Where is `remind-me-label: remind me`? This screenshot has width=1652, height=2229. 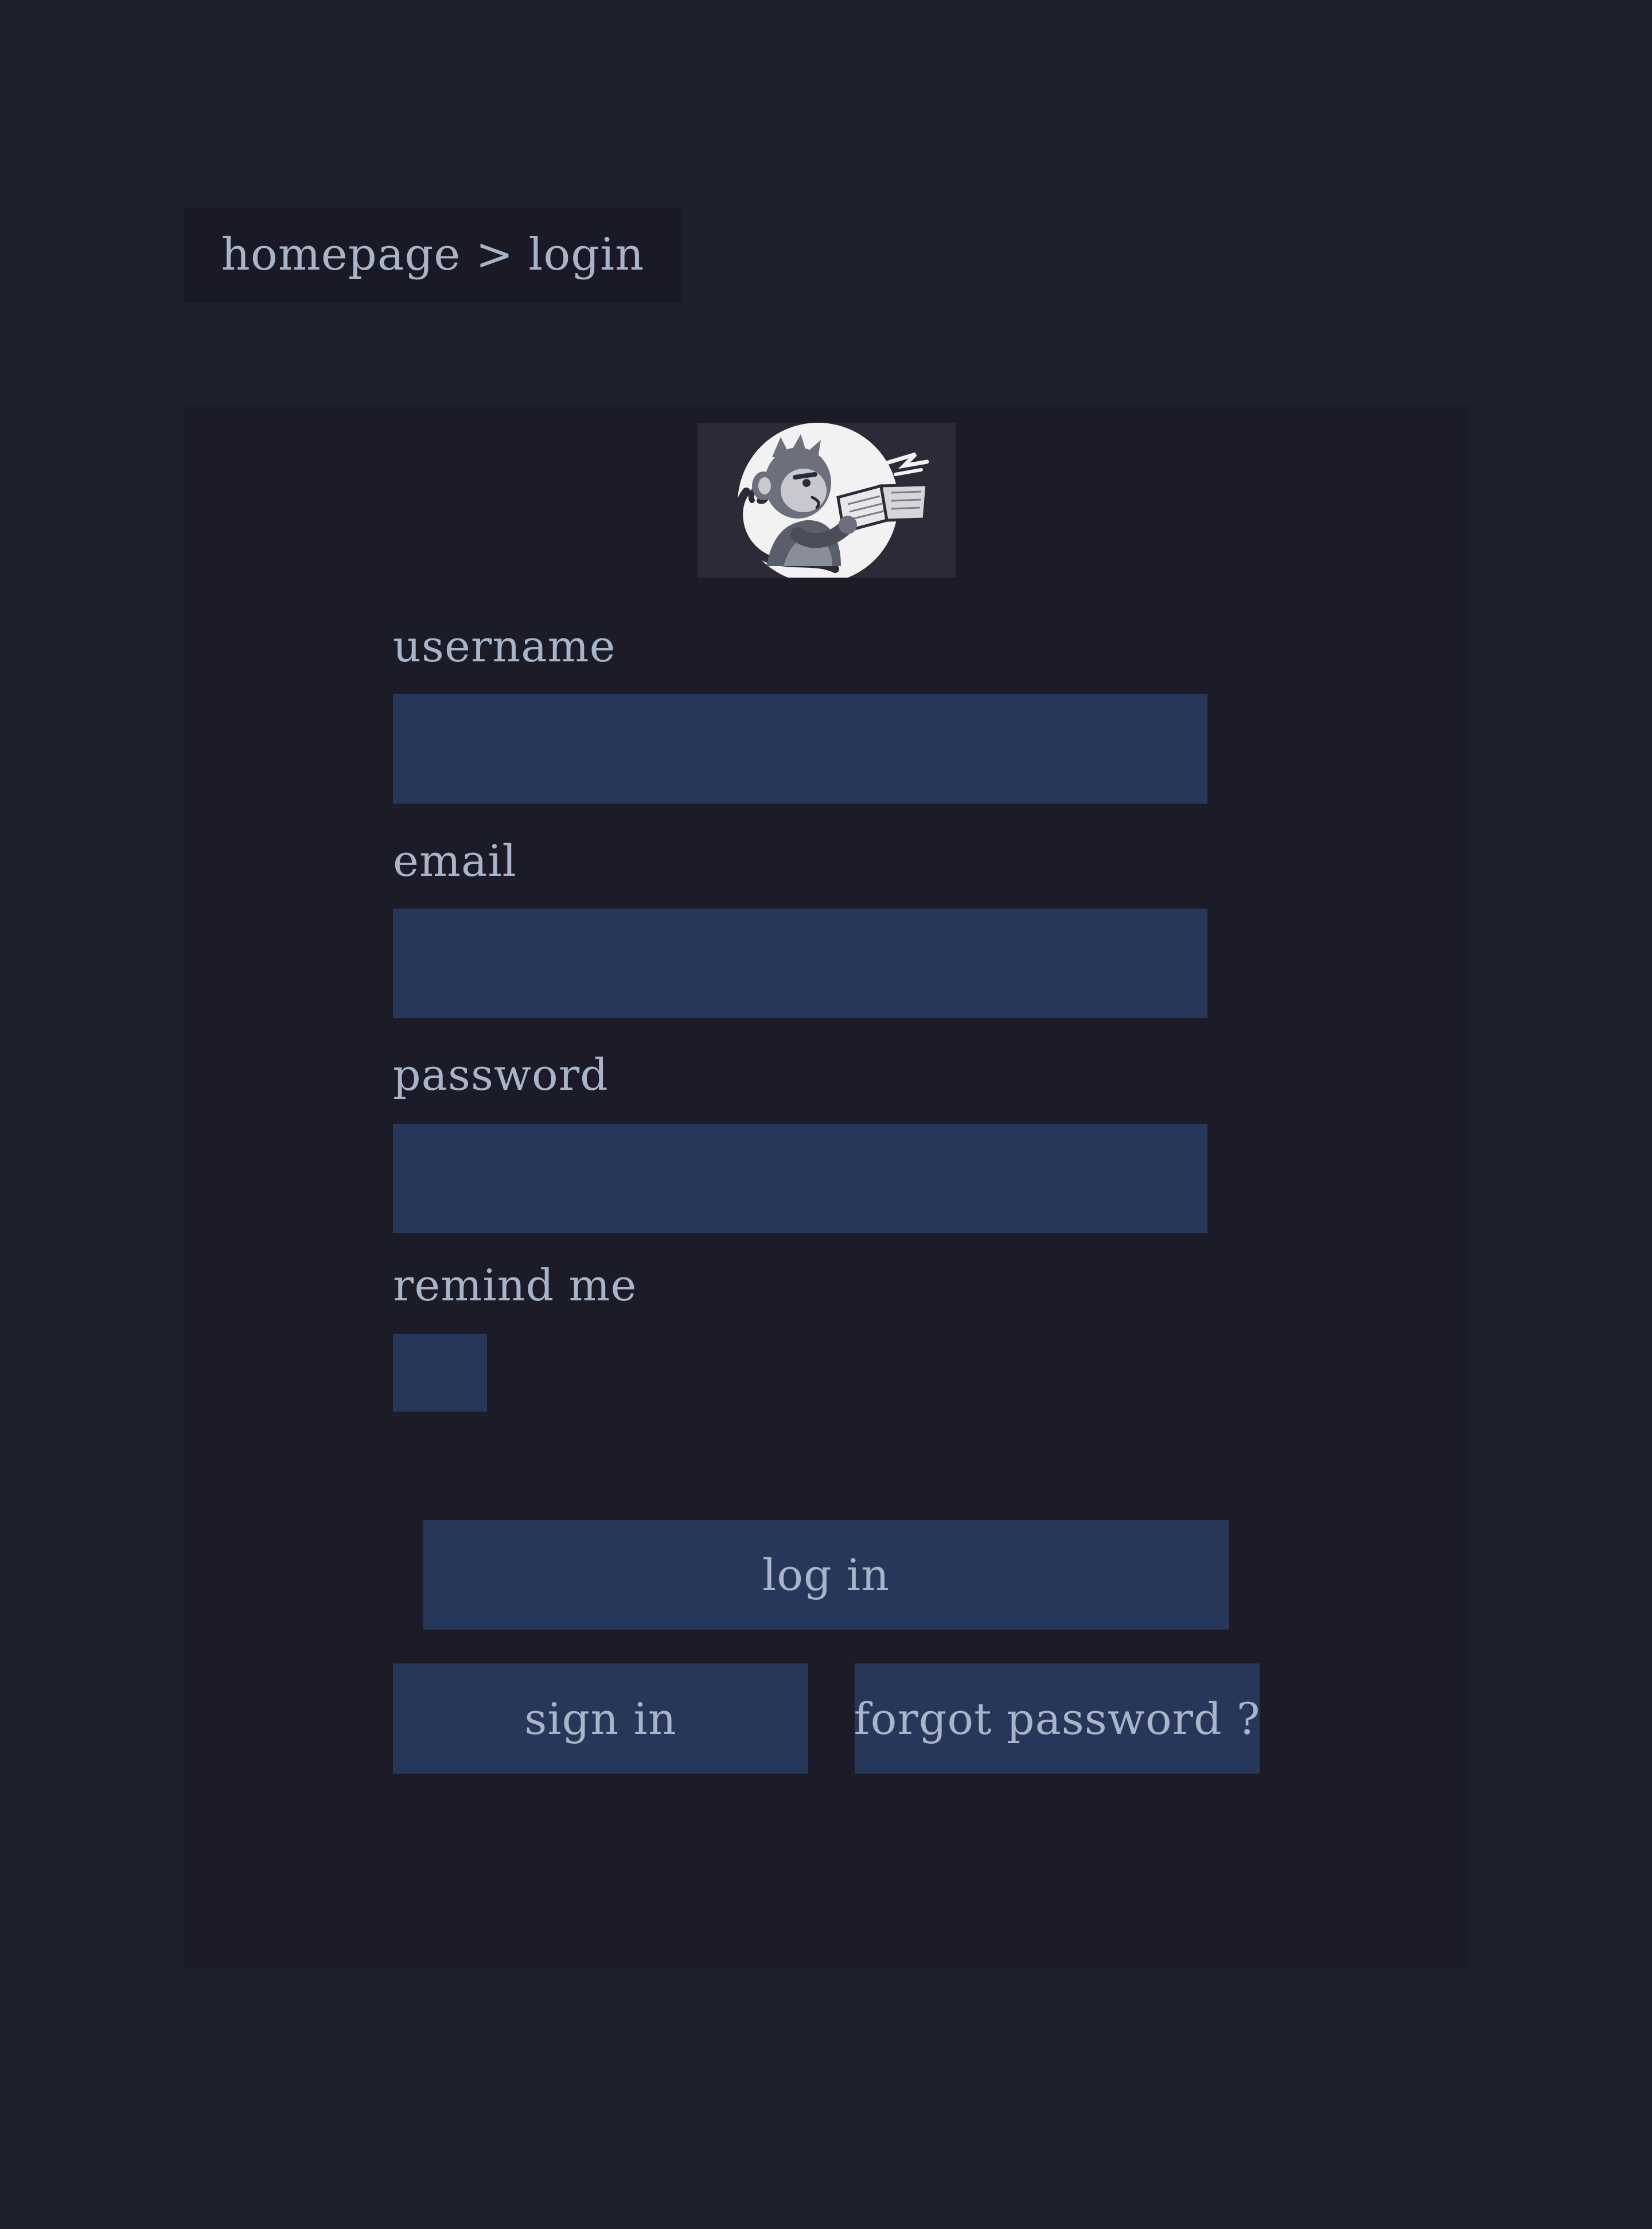 remind-me-label: remind me is located at coordinates (515, 1285).